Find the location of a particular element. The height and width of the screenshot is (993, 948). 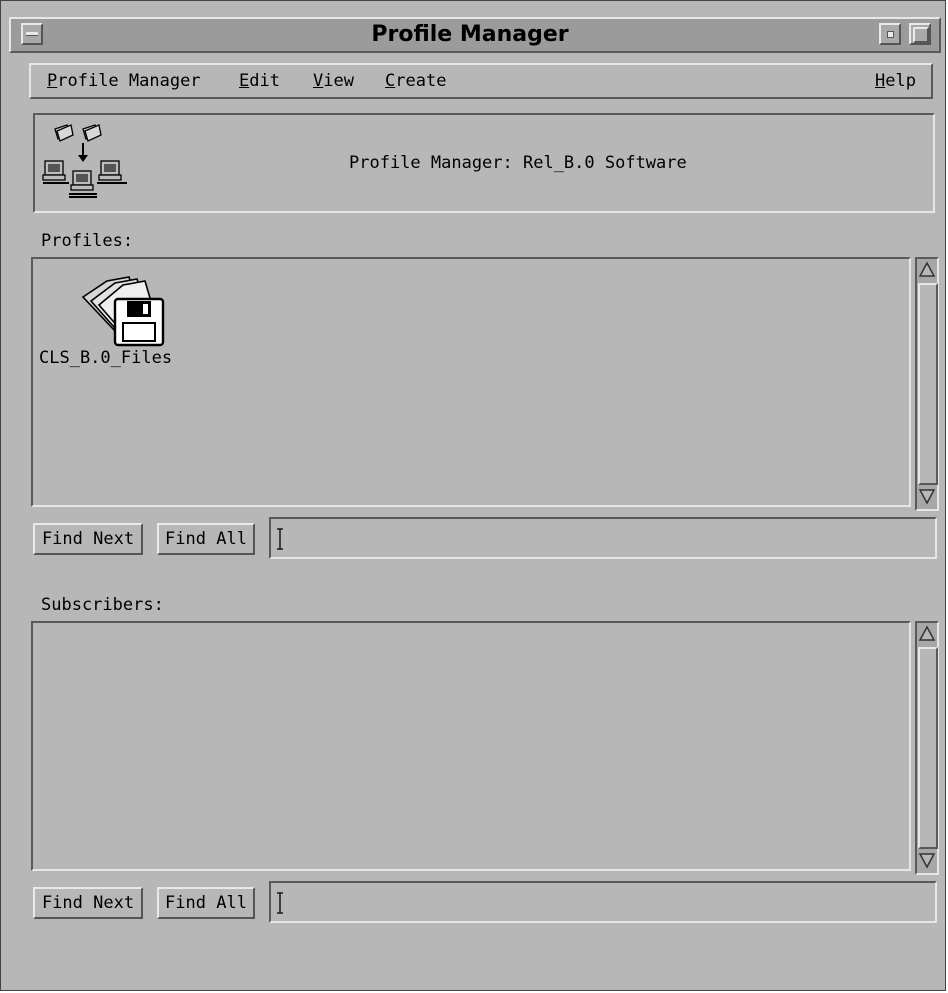

network-distribution-icon is located at coordinates (84, 161).